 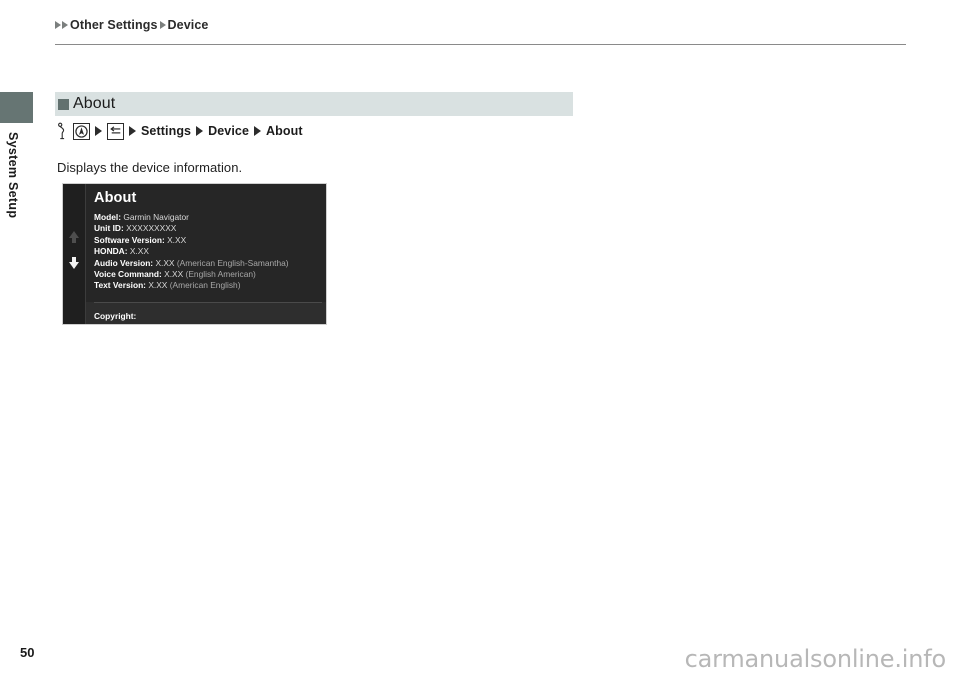 What do you see at coordinates (124, 262) in the screenshot?
I see `info-label: Audio Version:` at bounding box center [124, 262].